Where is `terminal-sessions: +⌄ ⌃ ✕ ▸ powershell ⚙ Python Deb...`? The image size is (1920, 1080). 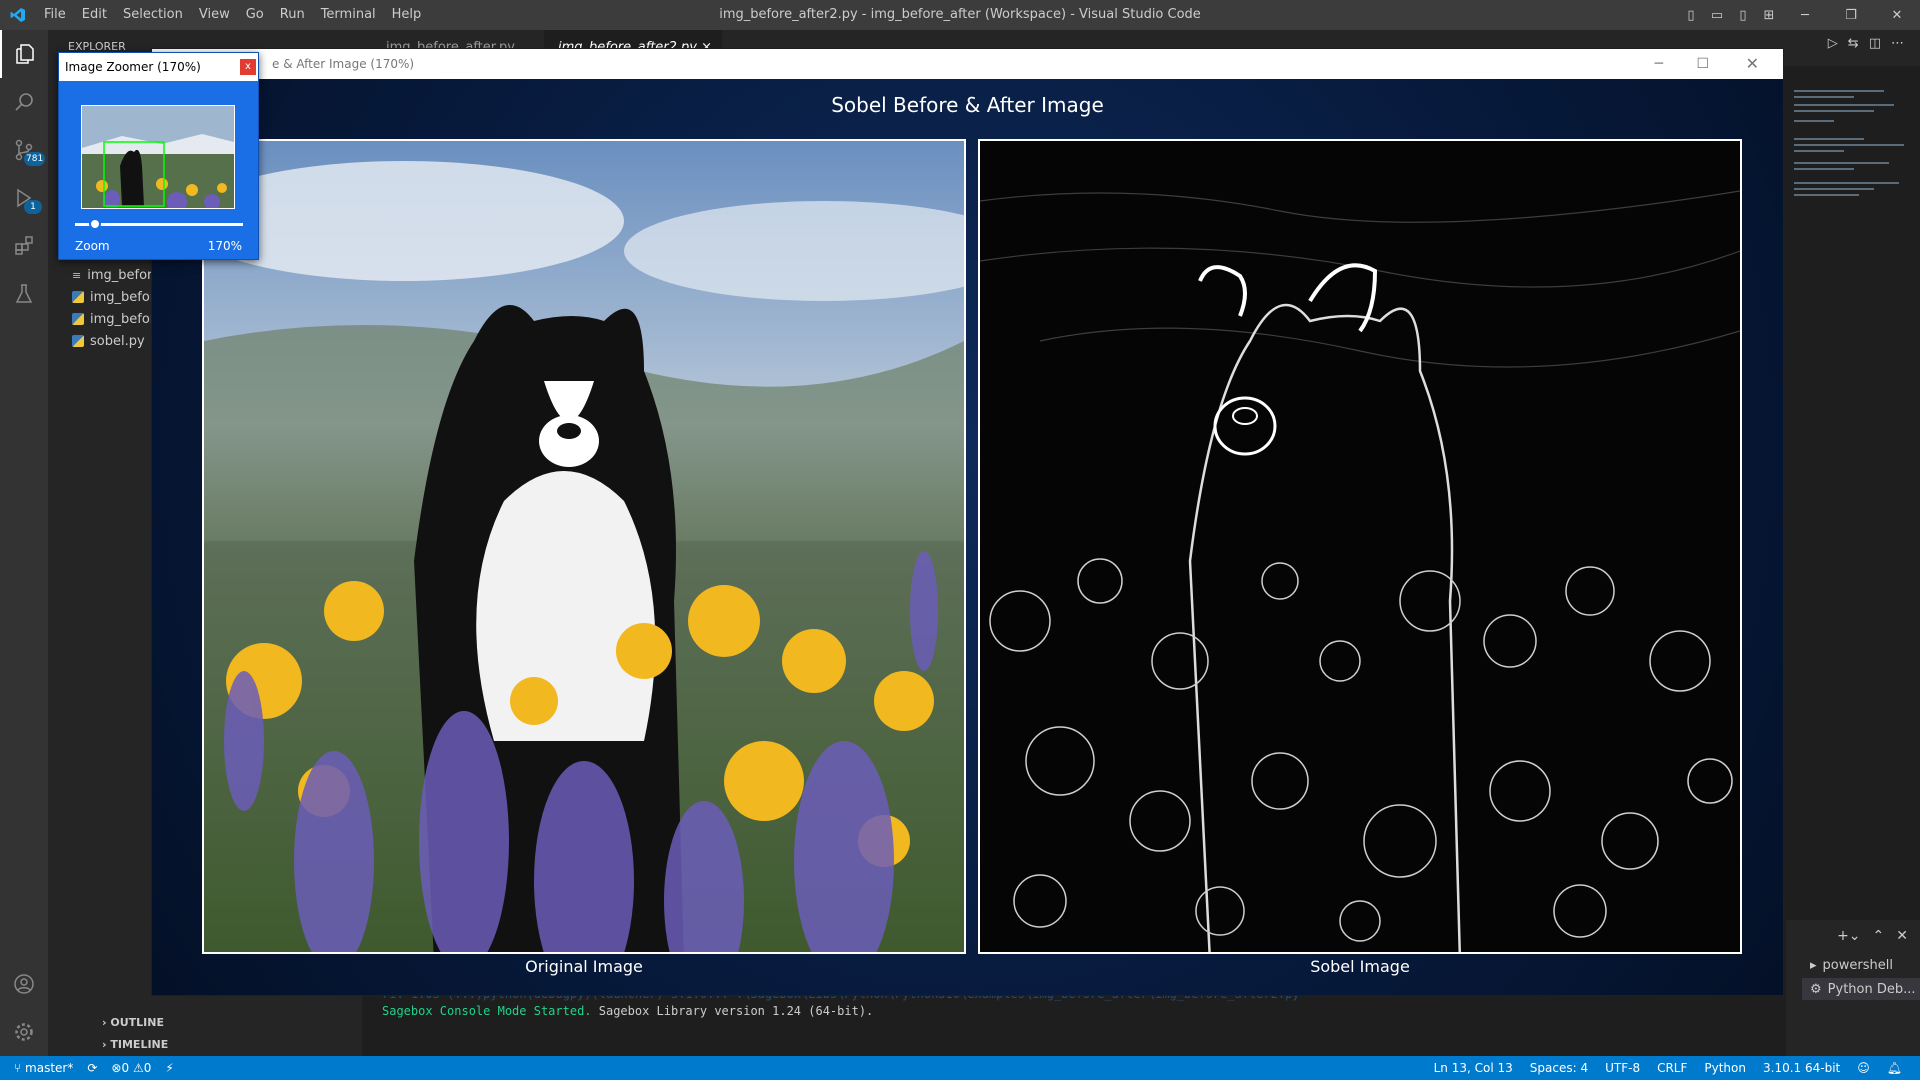
terminal-sessions: +⌄ ⌃ ✕ ▸ powershell ⚙ Python Deb... is located at coordinates (1853, 988).